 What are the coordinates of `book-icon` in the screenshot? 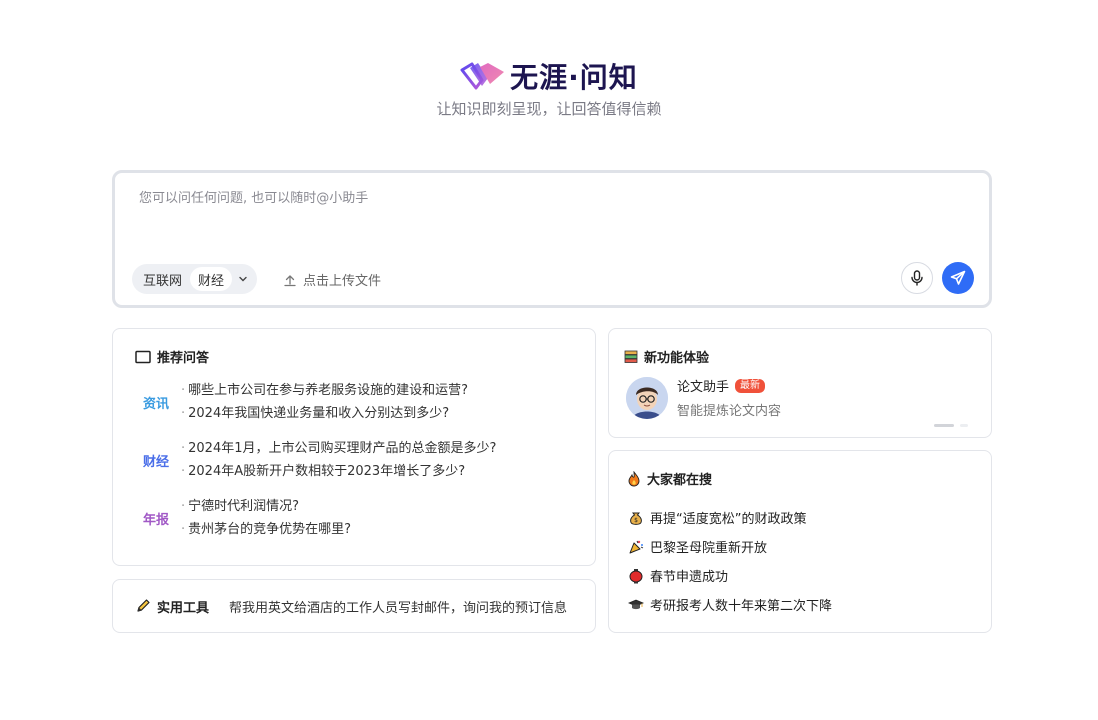 It's located at (143, 356).